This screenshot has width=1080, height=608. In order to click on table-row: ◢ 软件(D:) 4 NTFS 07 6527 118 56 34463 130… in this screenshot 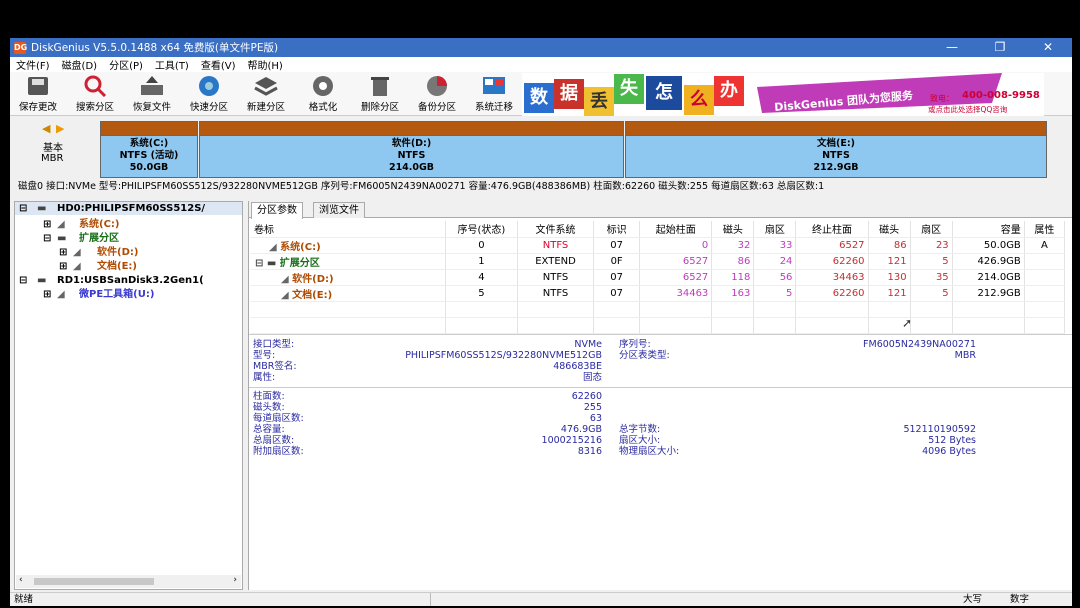, I will do `click(658, 277)`.